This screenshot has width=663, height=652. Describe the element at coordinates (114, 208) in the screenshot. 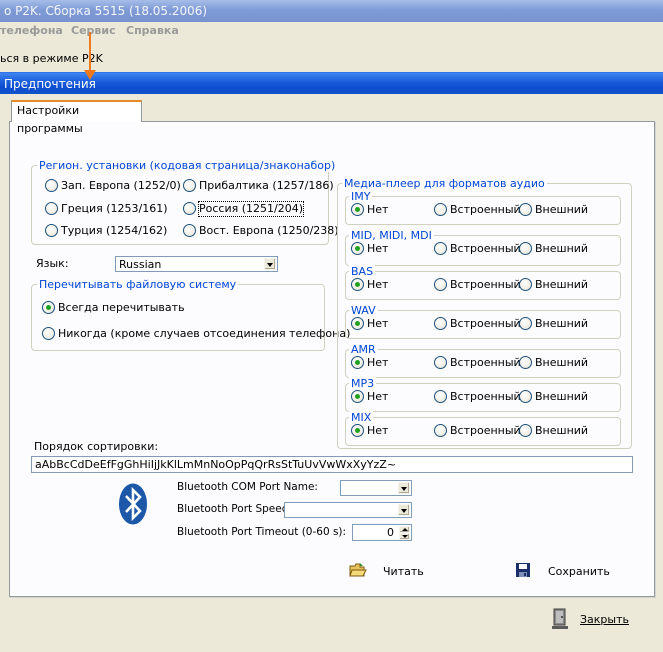

I see `radio-greece-label: Греция (1253/161)` at that location.